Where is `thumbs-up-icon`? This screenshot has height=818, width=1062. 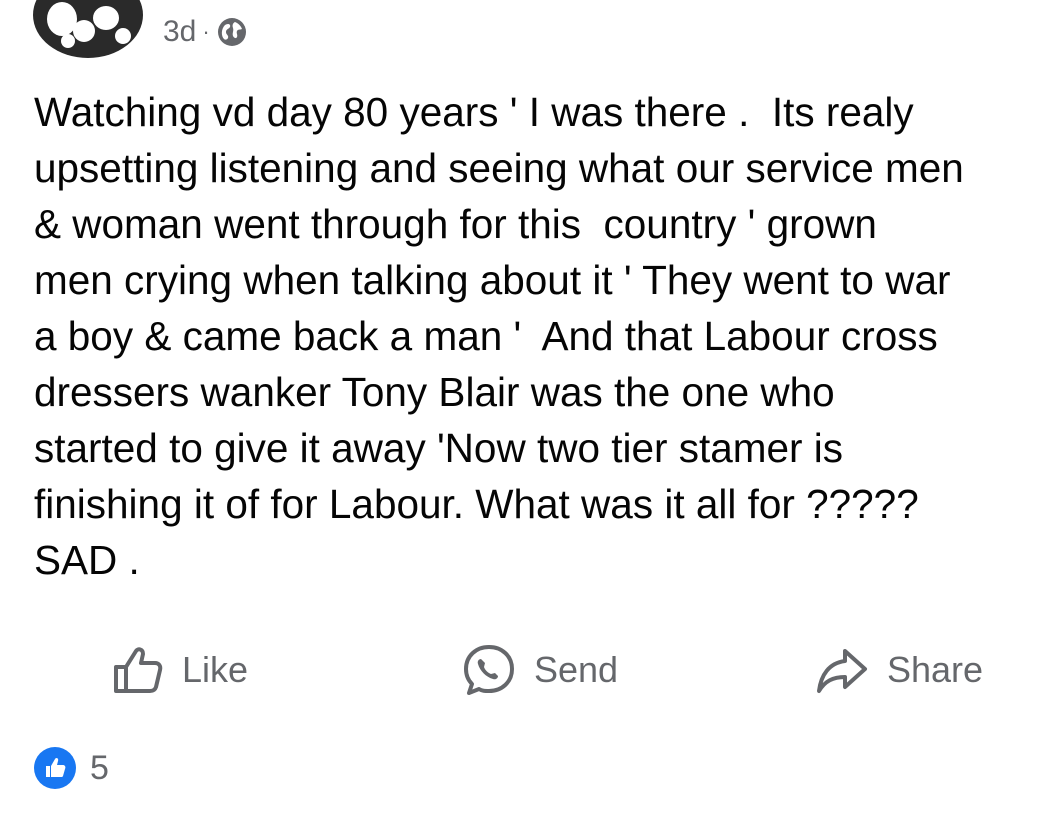
thumbs-up-icon is located at coordinates (138, 670).